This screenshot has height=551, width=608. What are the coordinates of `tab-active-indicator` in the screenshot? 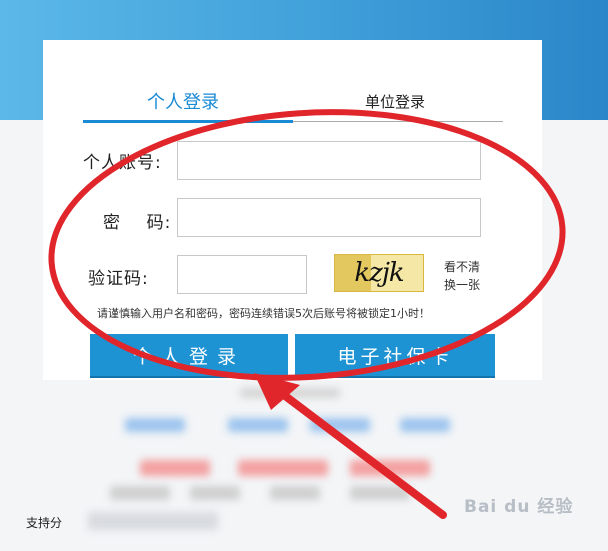 It's located at (188, 121).